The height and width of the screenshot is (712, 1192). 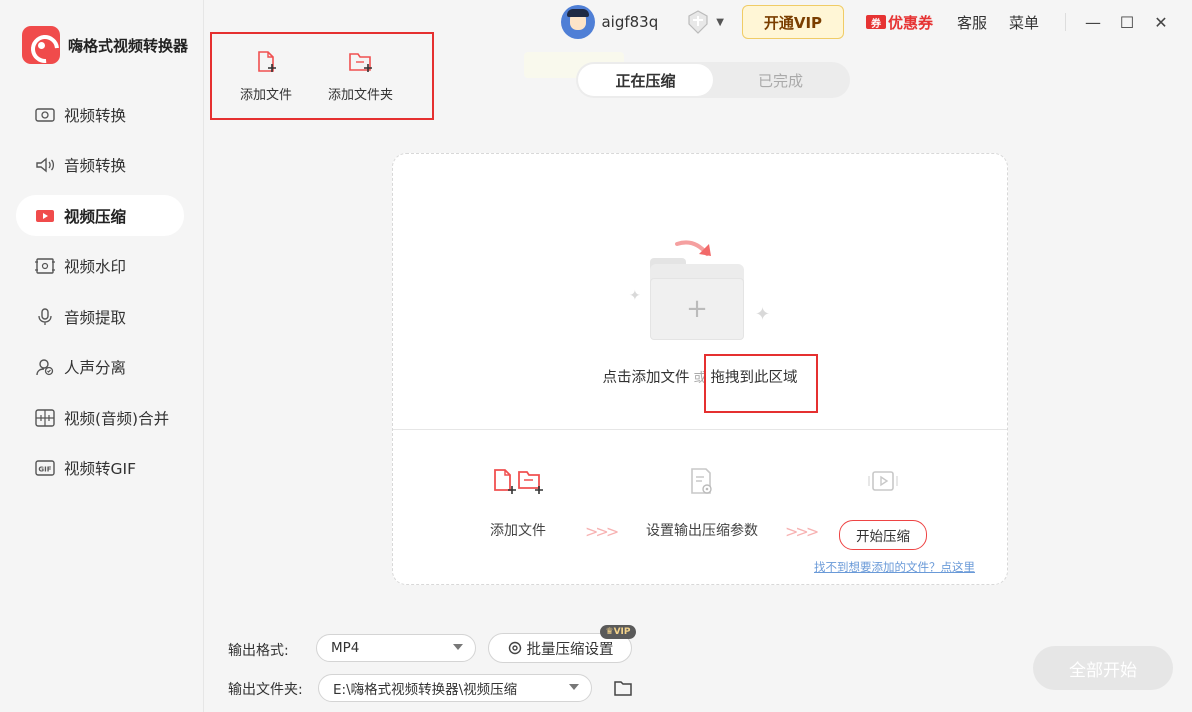 I want to click on merge-icon, so click(x=45, y=418).